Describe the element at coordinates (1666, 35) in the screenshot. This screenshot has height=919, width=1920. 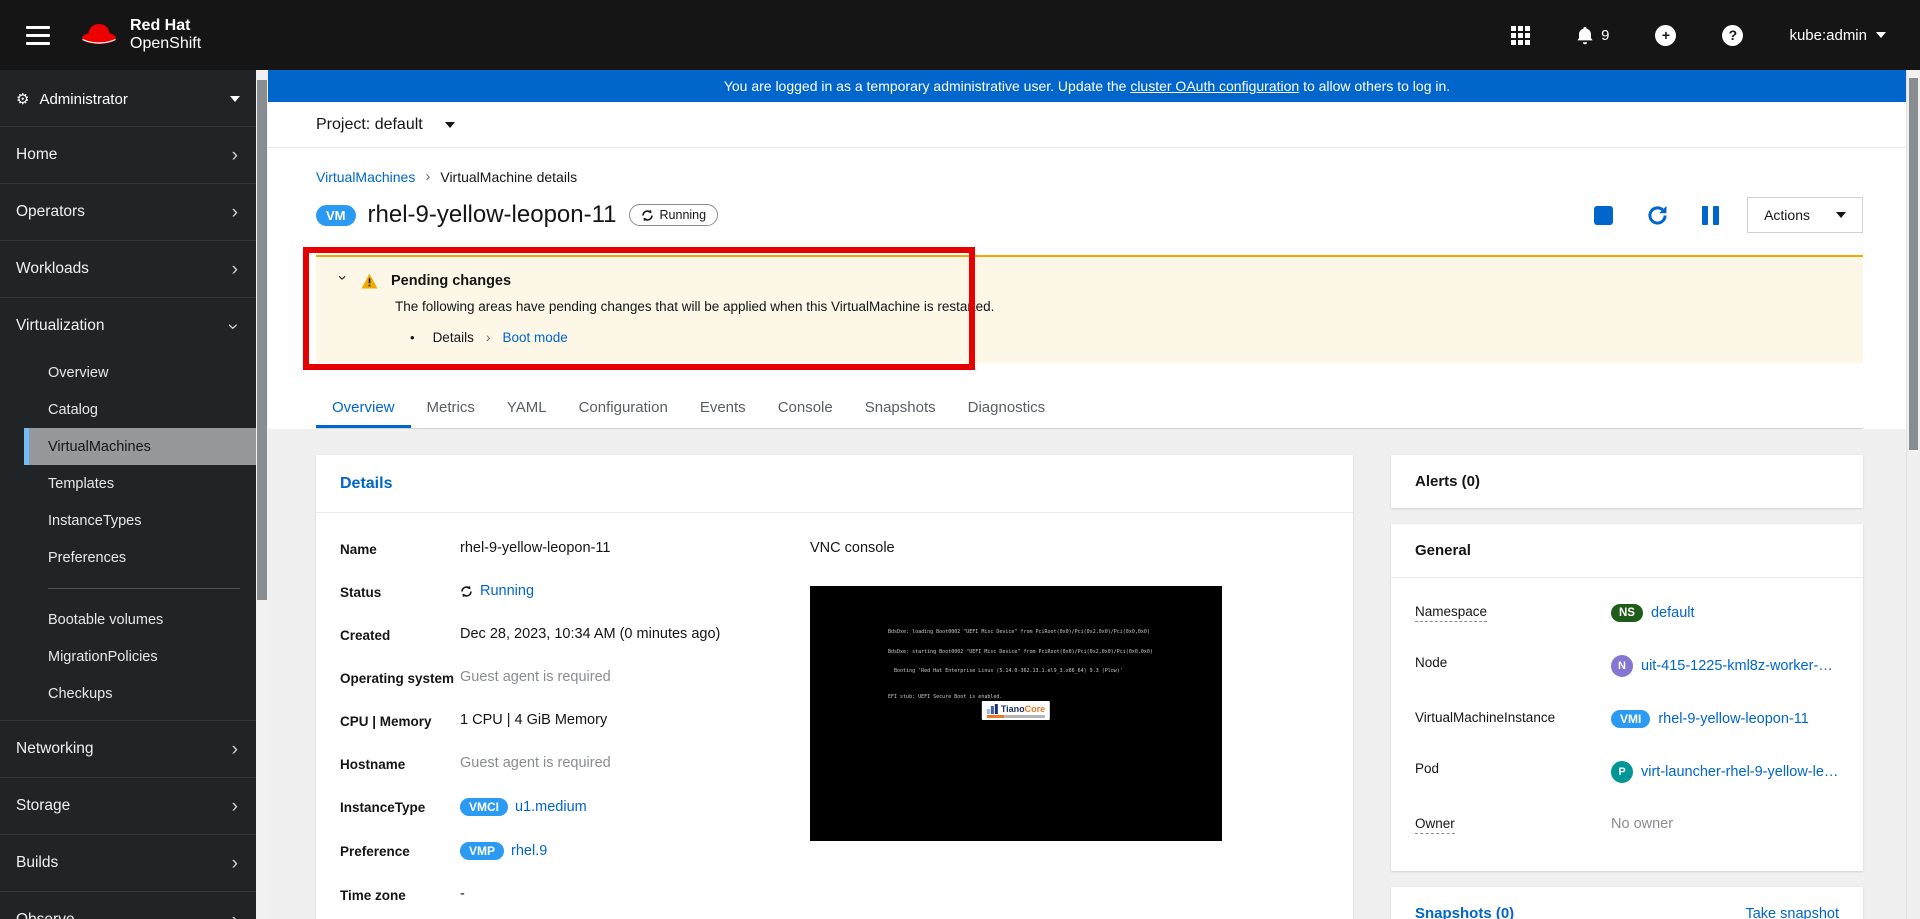
I see `add-icon: +` at that location.